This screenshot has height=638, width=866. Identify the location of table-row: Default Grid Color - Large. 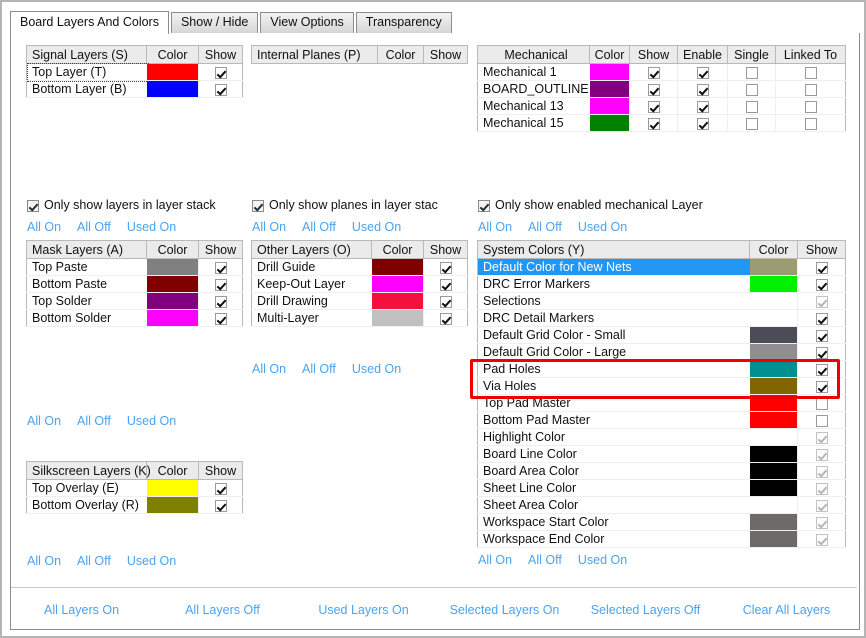
(661, 352).